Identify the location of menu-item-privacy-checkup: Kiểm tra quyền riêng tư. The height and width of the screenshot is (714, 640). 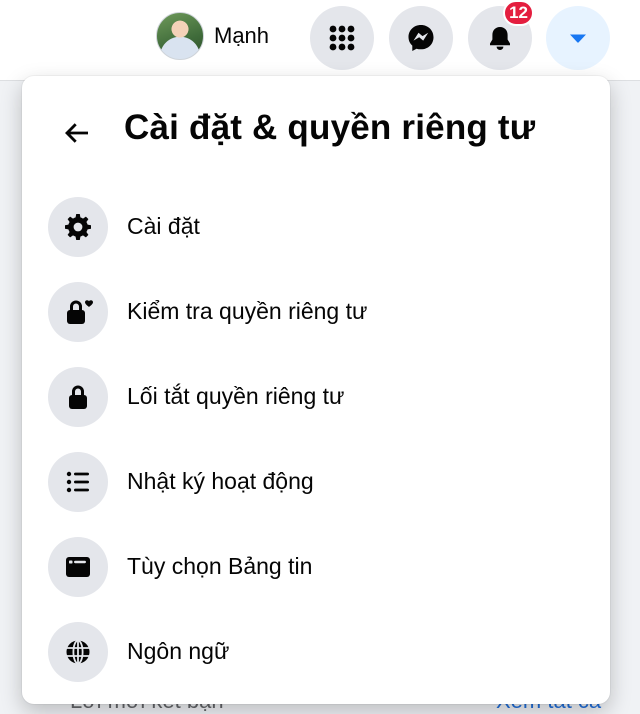
(316, 311).